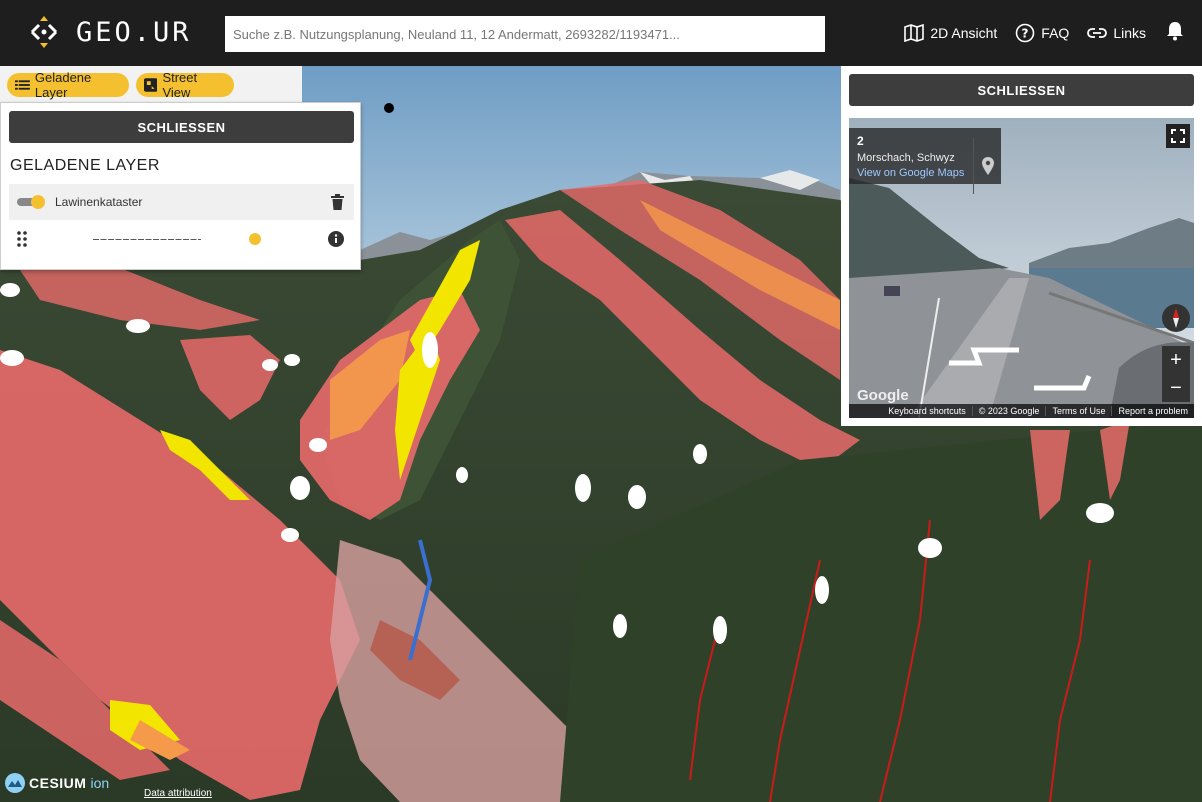  I want to click on map-icon, so click(914, 33).